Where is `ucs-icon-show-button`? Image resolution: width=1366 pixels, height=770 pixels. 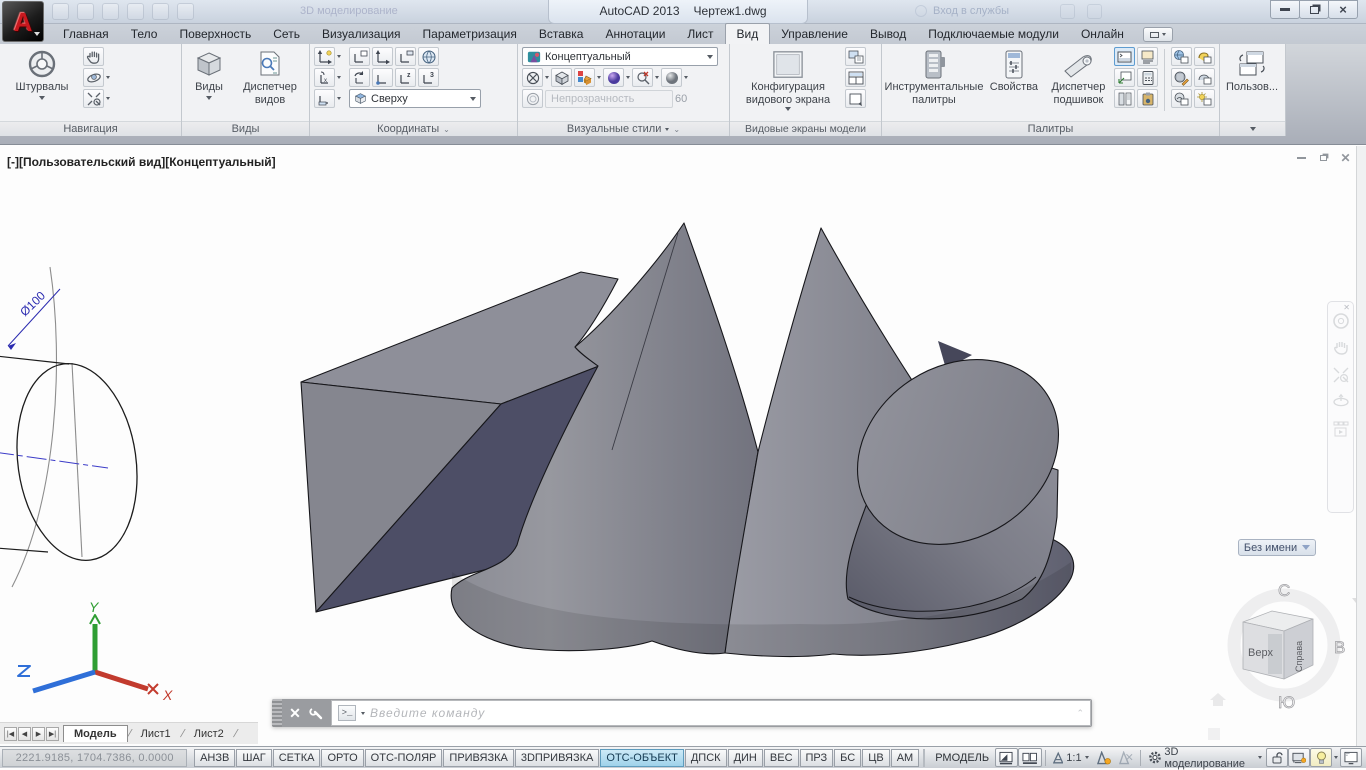
ucs-icon-show-button is located at coordinates (324, 56).